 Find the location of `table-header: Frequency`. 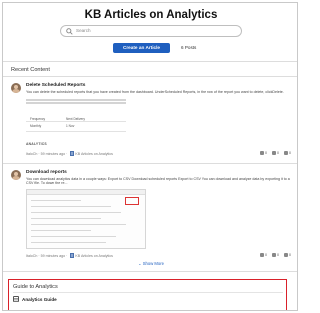

table-header: Frequency is located at coordinates (38, 118).